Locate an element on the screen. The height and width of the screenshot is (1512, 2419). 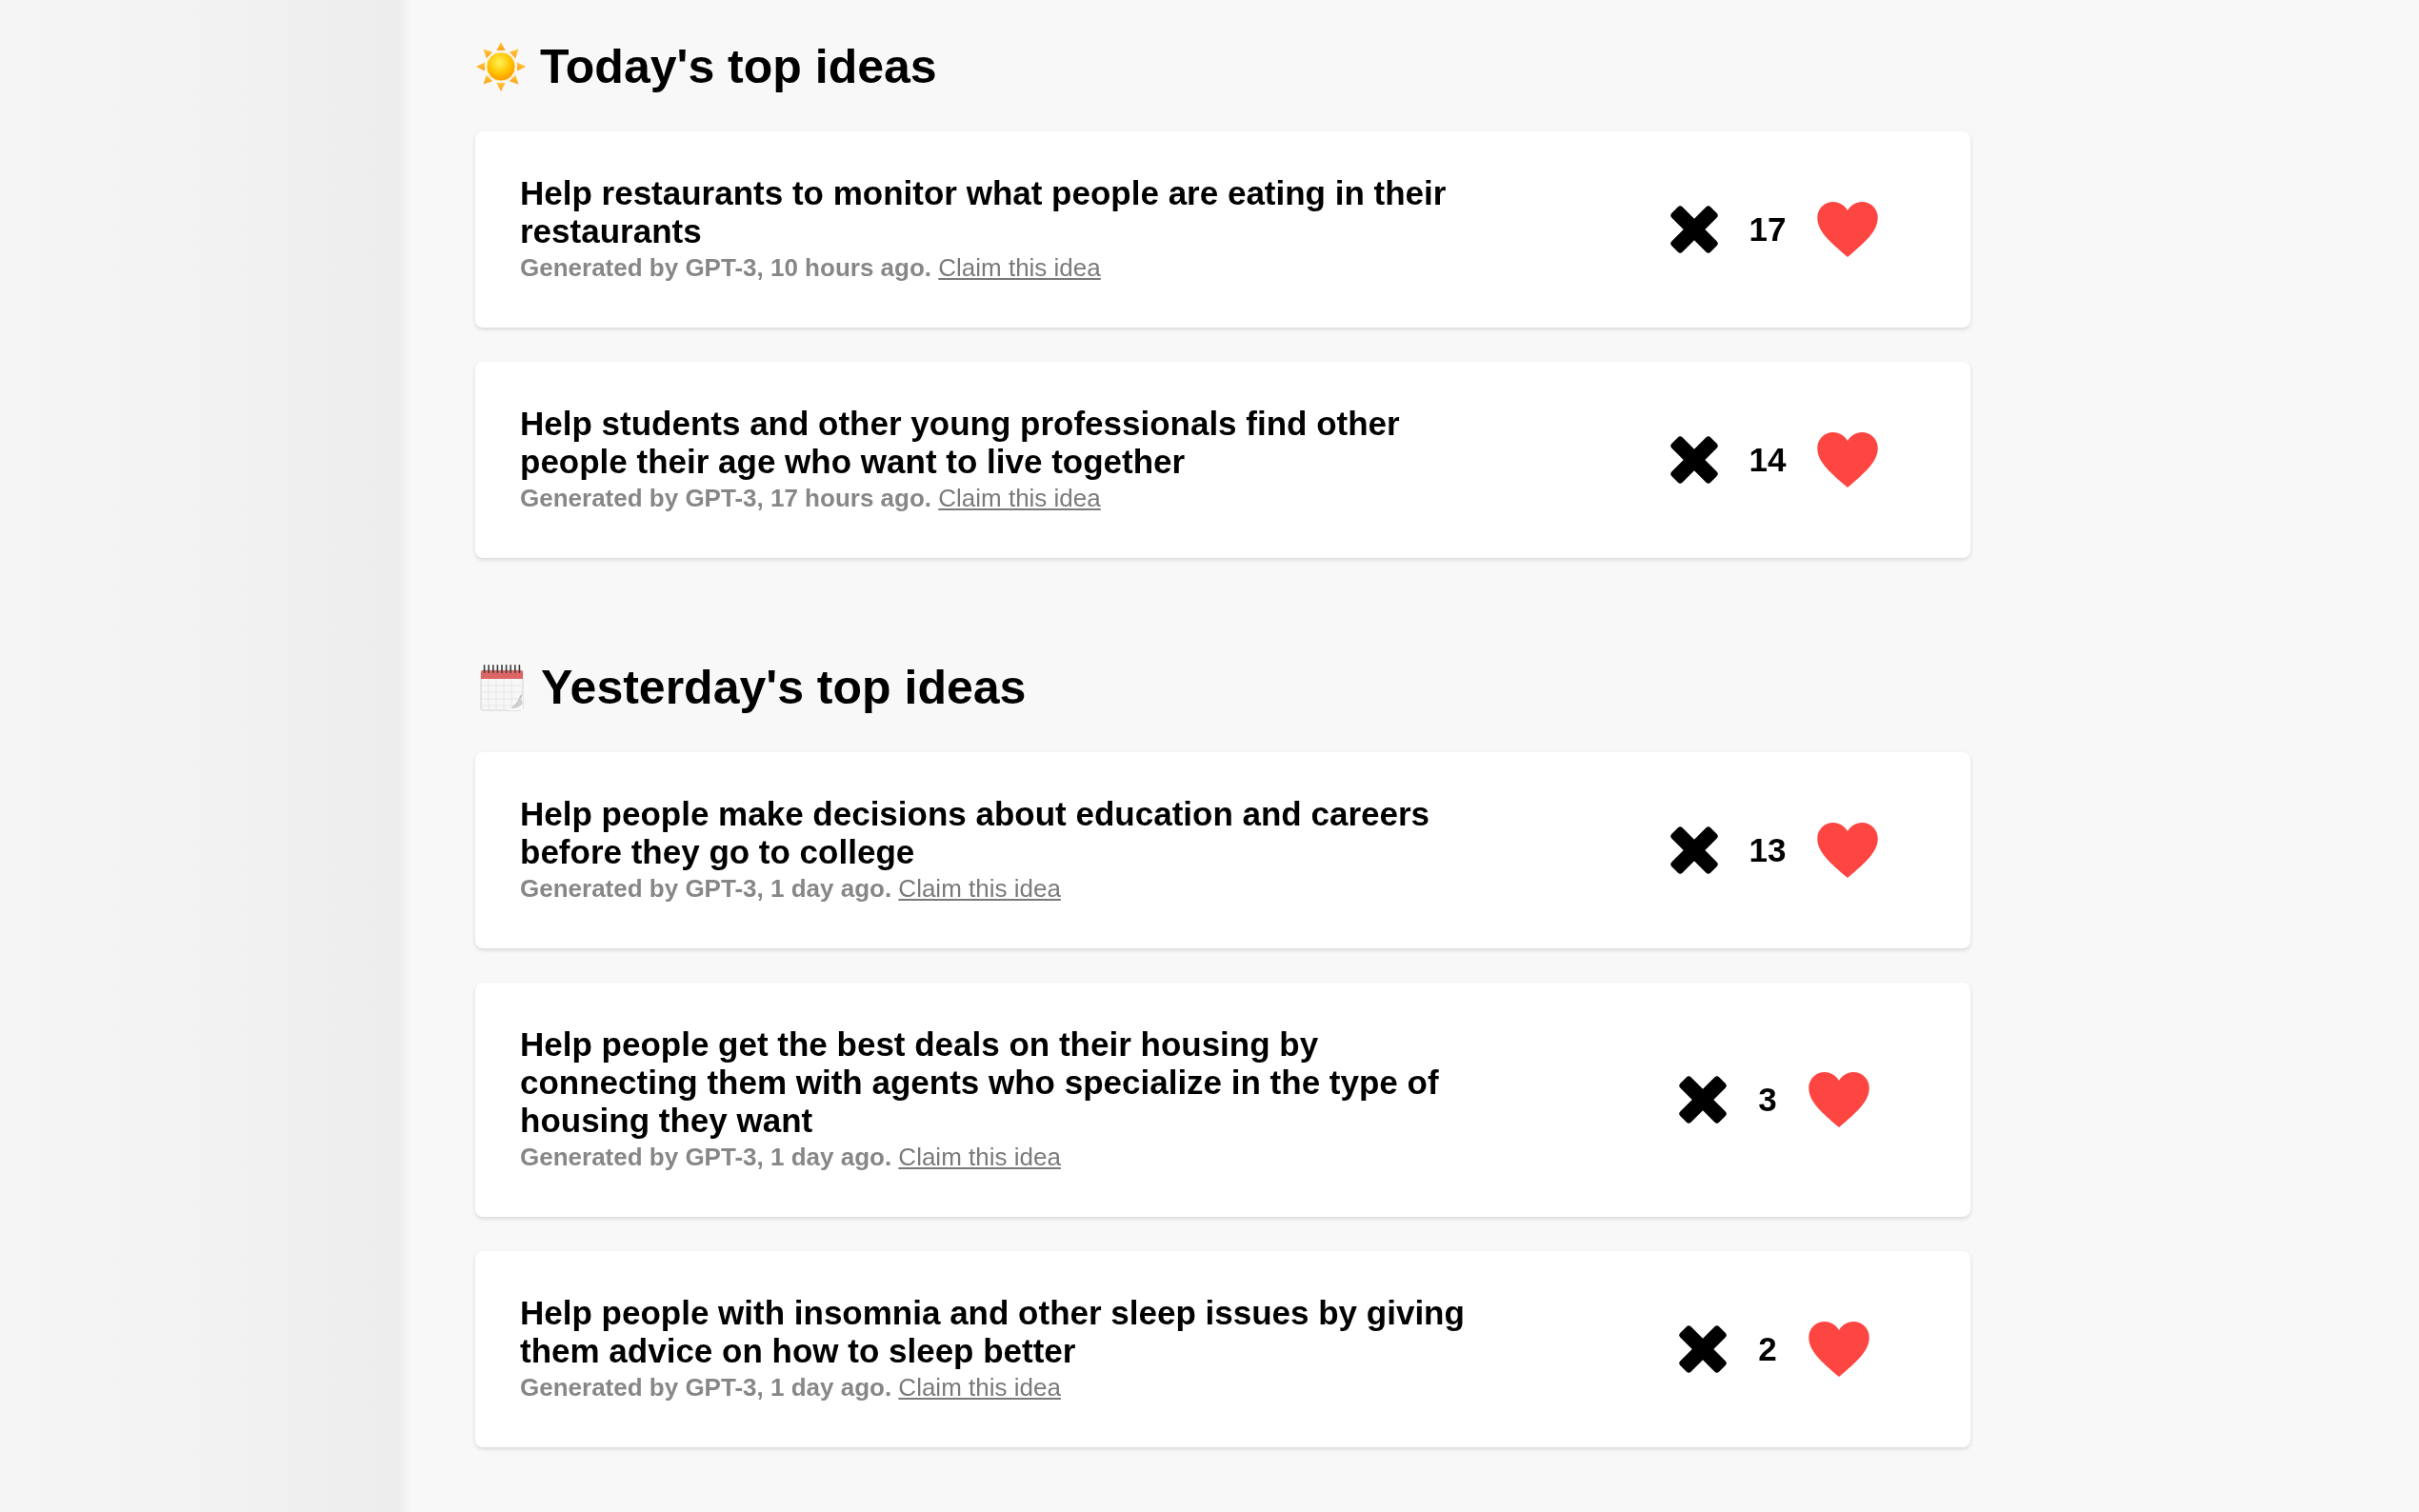
sun-icon is located at coordinates (501, 66).